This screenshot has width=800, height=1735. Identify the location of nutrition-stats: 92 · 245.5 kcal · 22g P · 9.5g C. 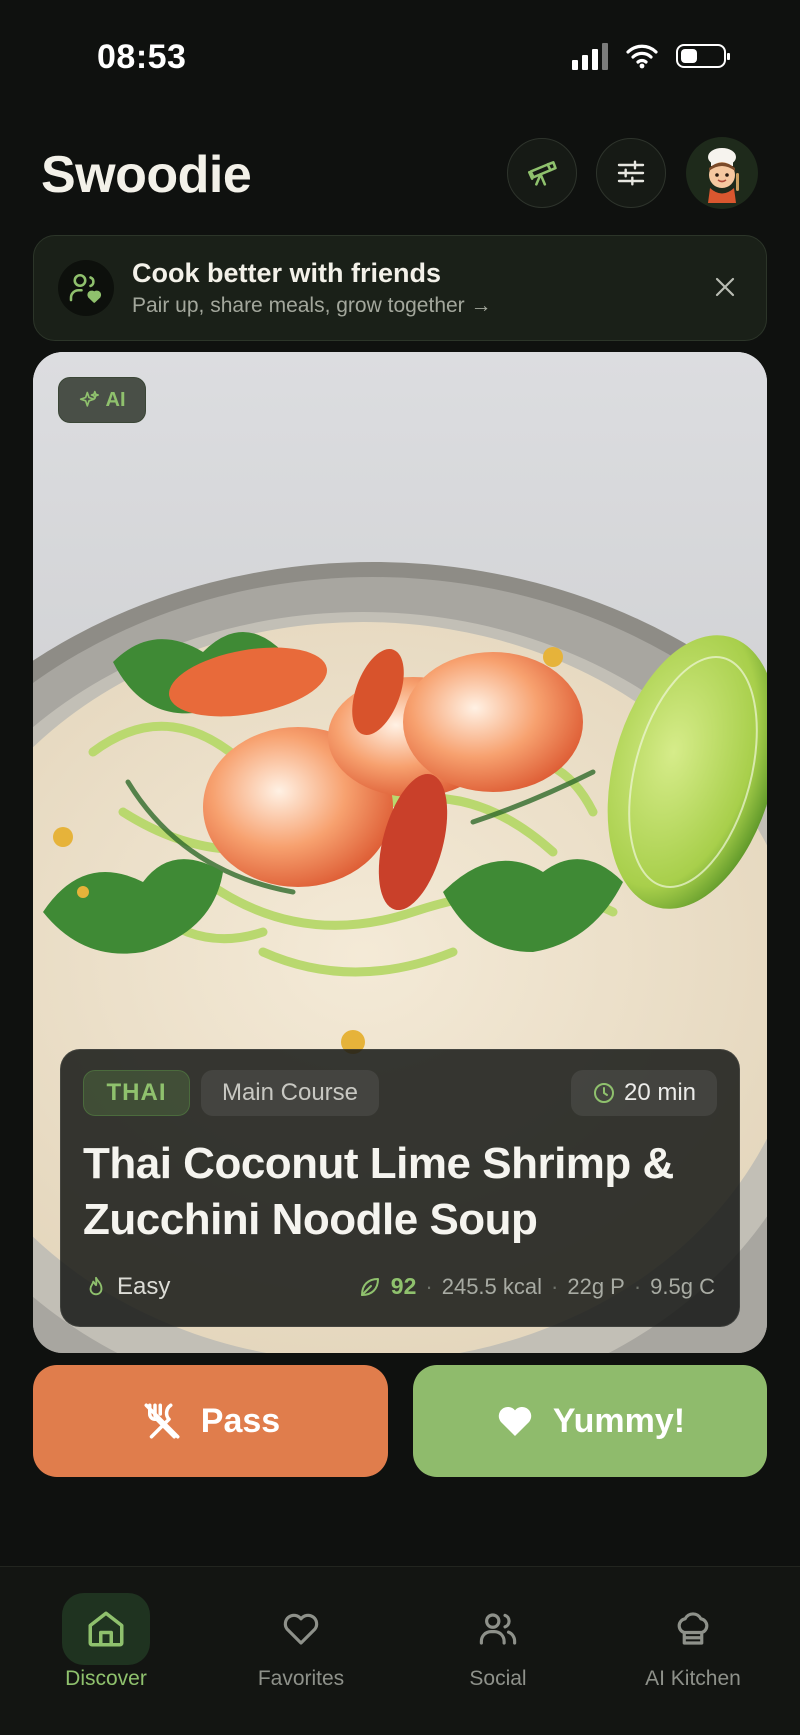
(536, 1286).